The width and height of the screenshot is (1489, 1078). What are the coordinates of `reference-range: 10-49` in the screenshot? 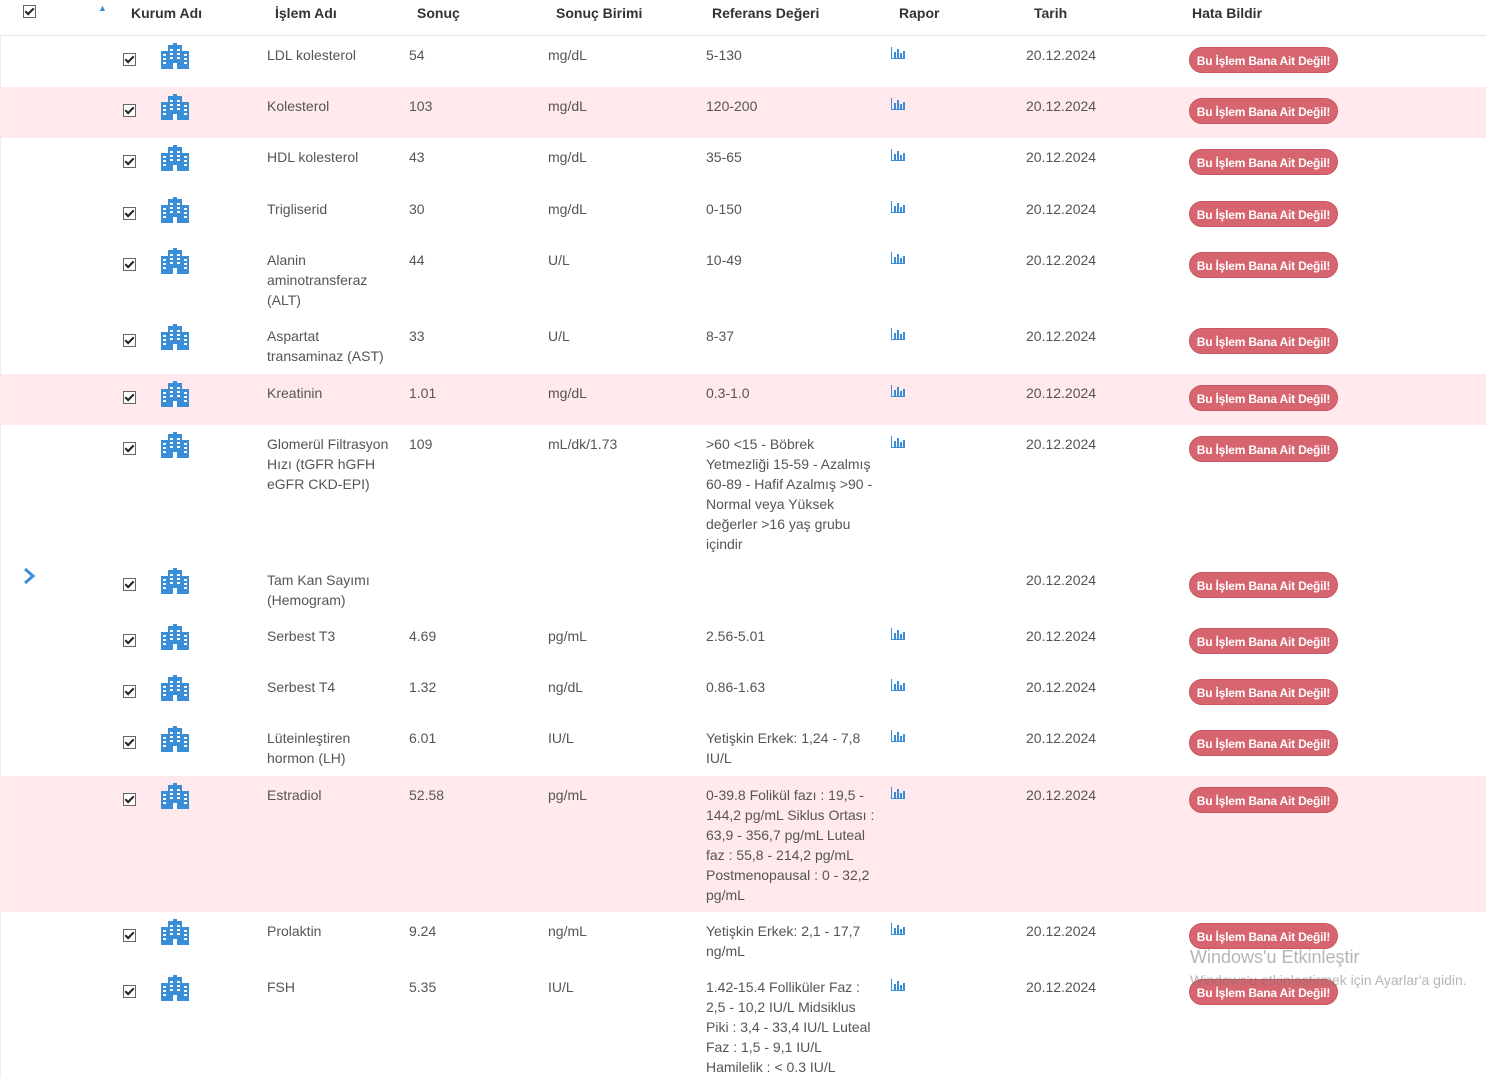 It's located at (724, 260).